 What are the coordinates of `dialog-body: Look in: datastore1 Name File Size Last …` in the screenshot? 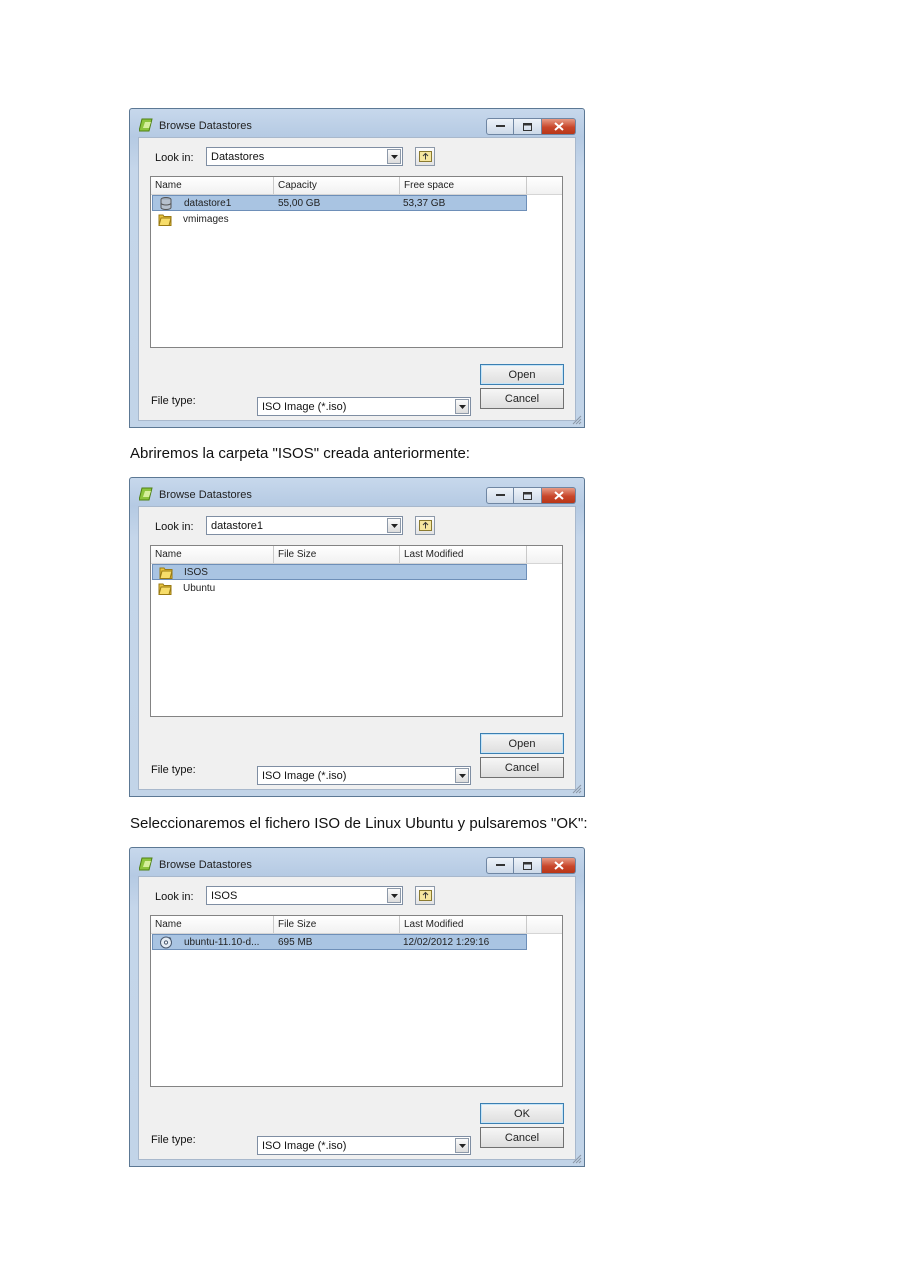 It's located at (357, 648).